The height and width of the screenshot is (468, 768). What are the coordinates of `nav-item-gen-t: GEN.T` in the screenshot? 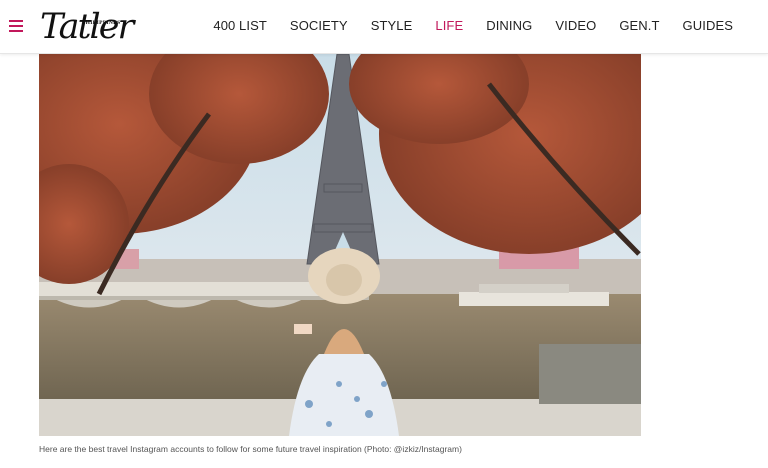 It's located at (639, 25).